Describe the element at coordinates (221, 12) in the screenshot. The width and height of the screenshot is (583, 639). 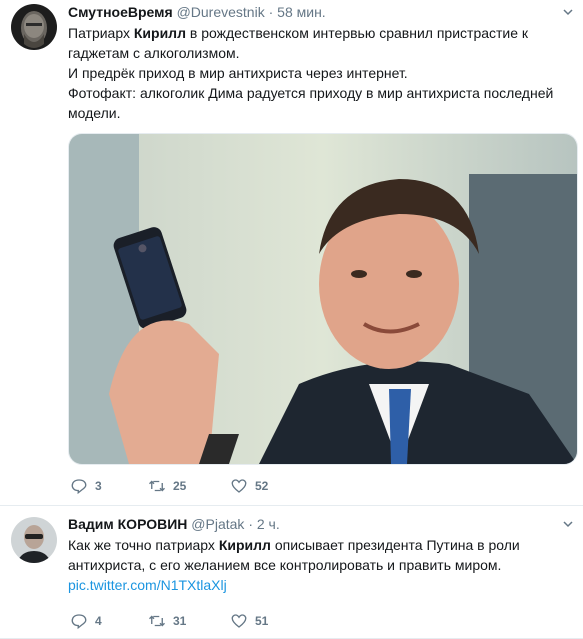
I see `author-handle: @Durevestnik` at that location.